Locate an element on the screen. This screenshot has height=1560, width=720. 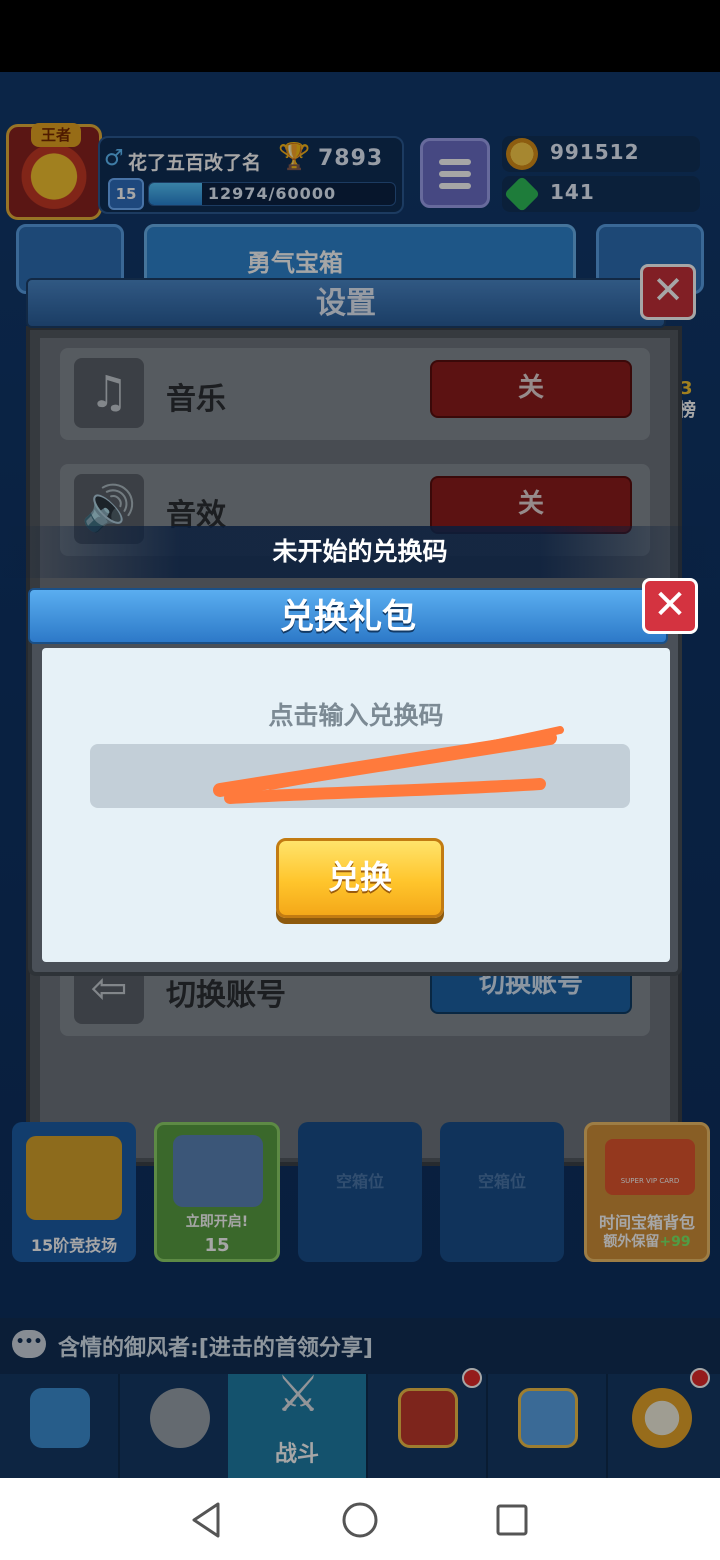
status-bar is located at coordinates (360, 36).